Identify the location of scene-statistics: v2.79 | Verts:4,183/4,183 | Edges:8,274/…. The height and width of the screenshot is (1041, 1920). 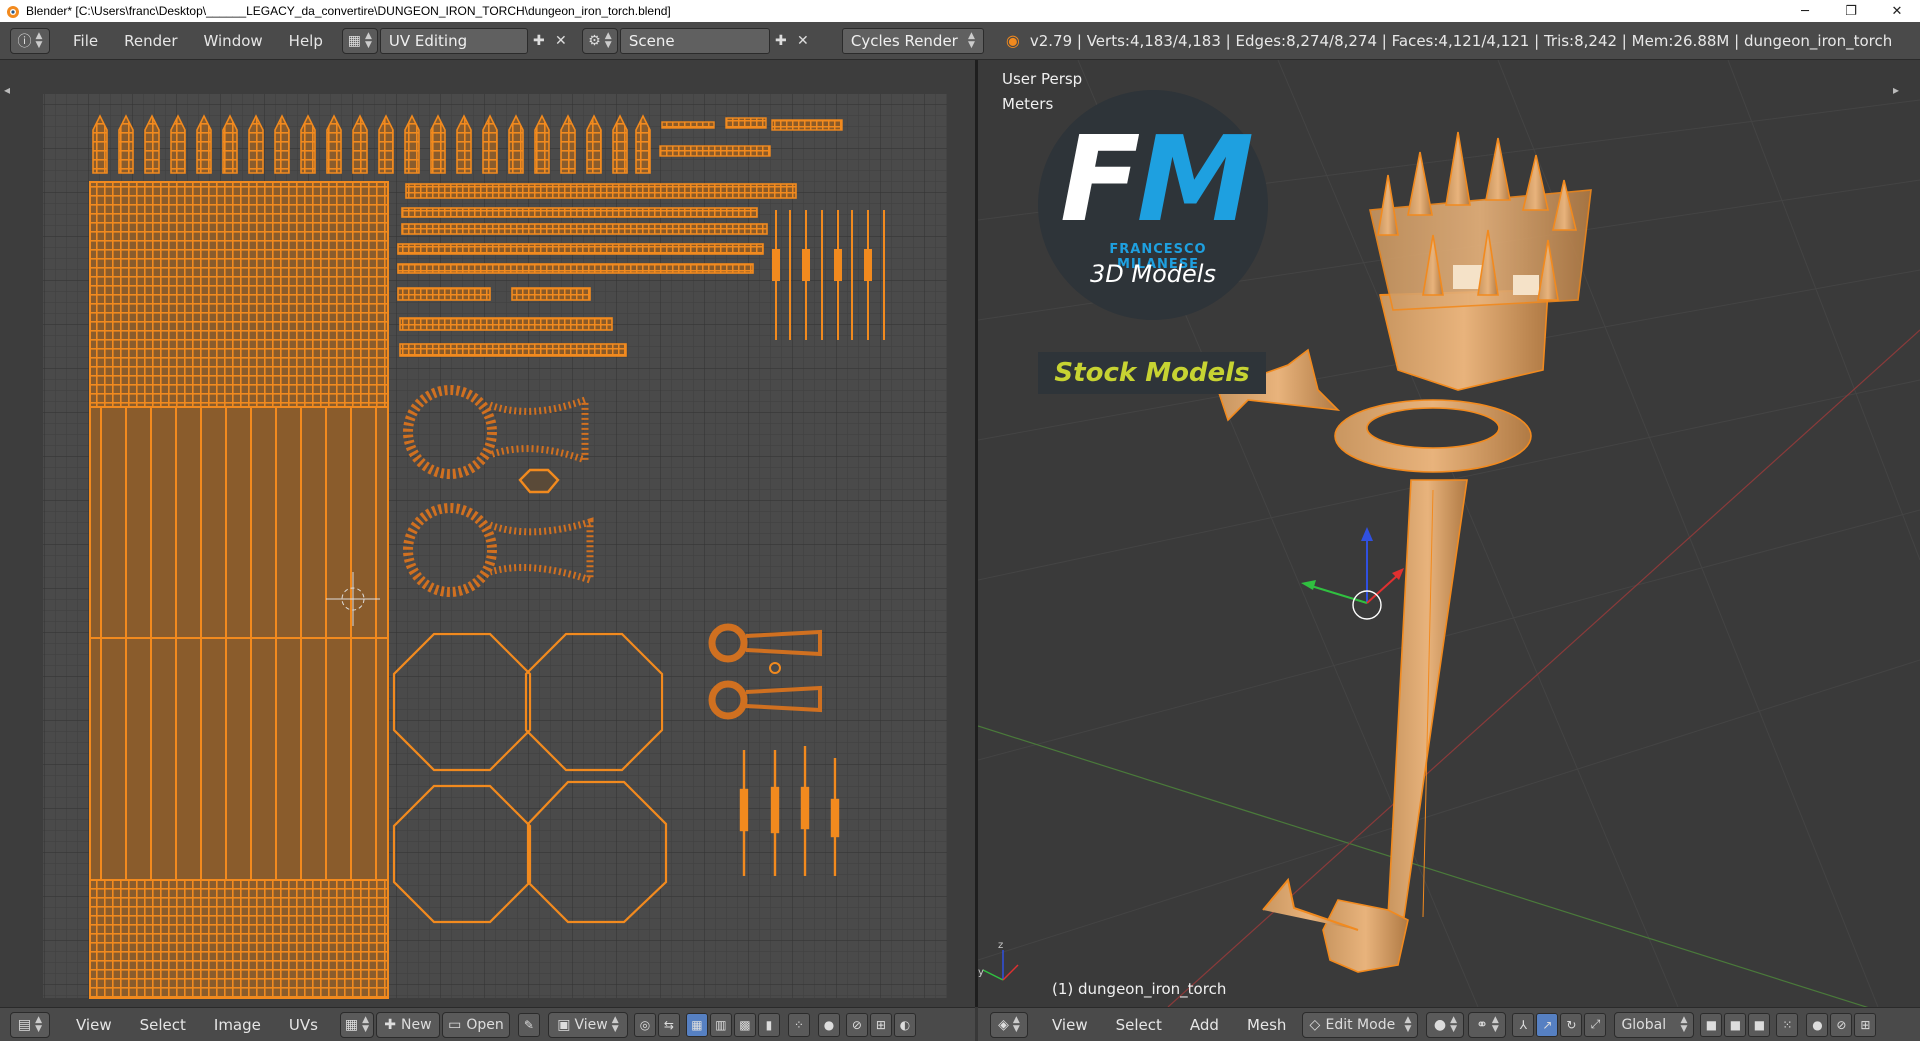
(1461, 40).